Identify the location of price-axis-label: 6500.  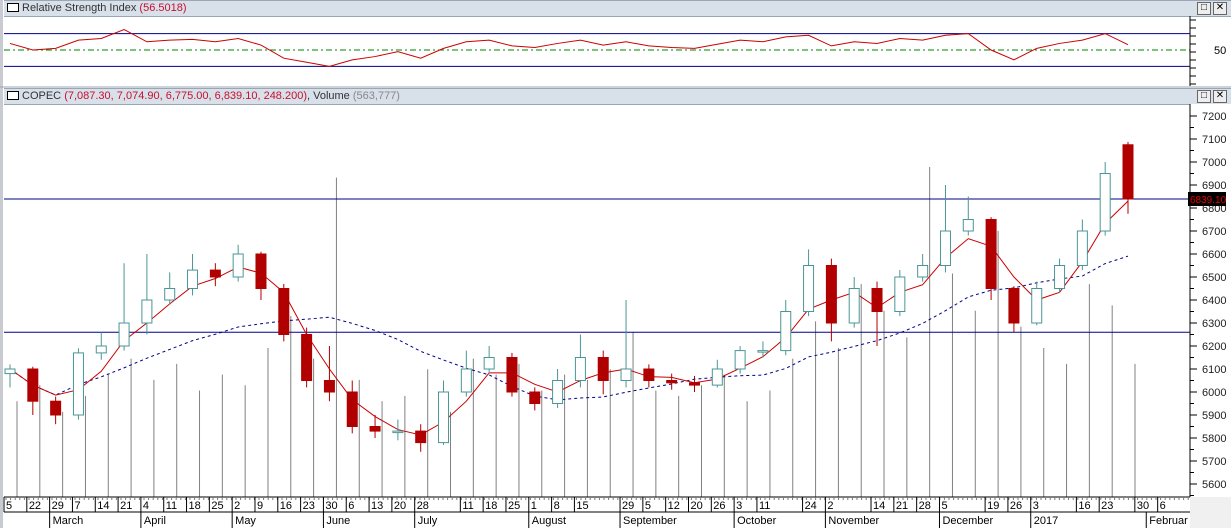
(1214, 278).